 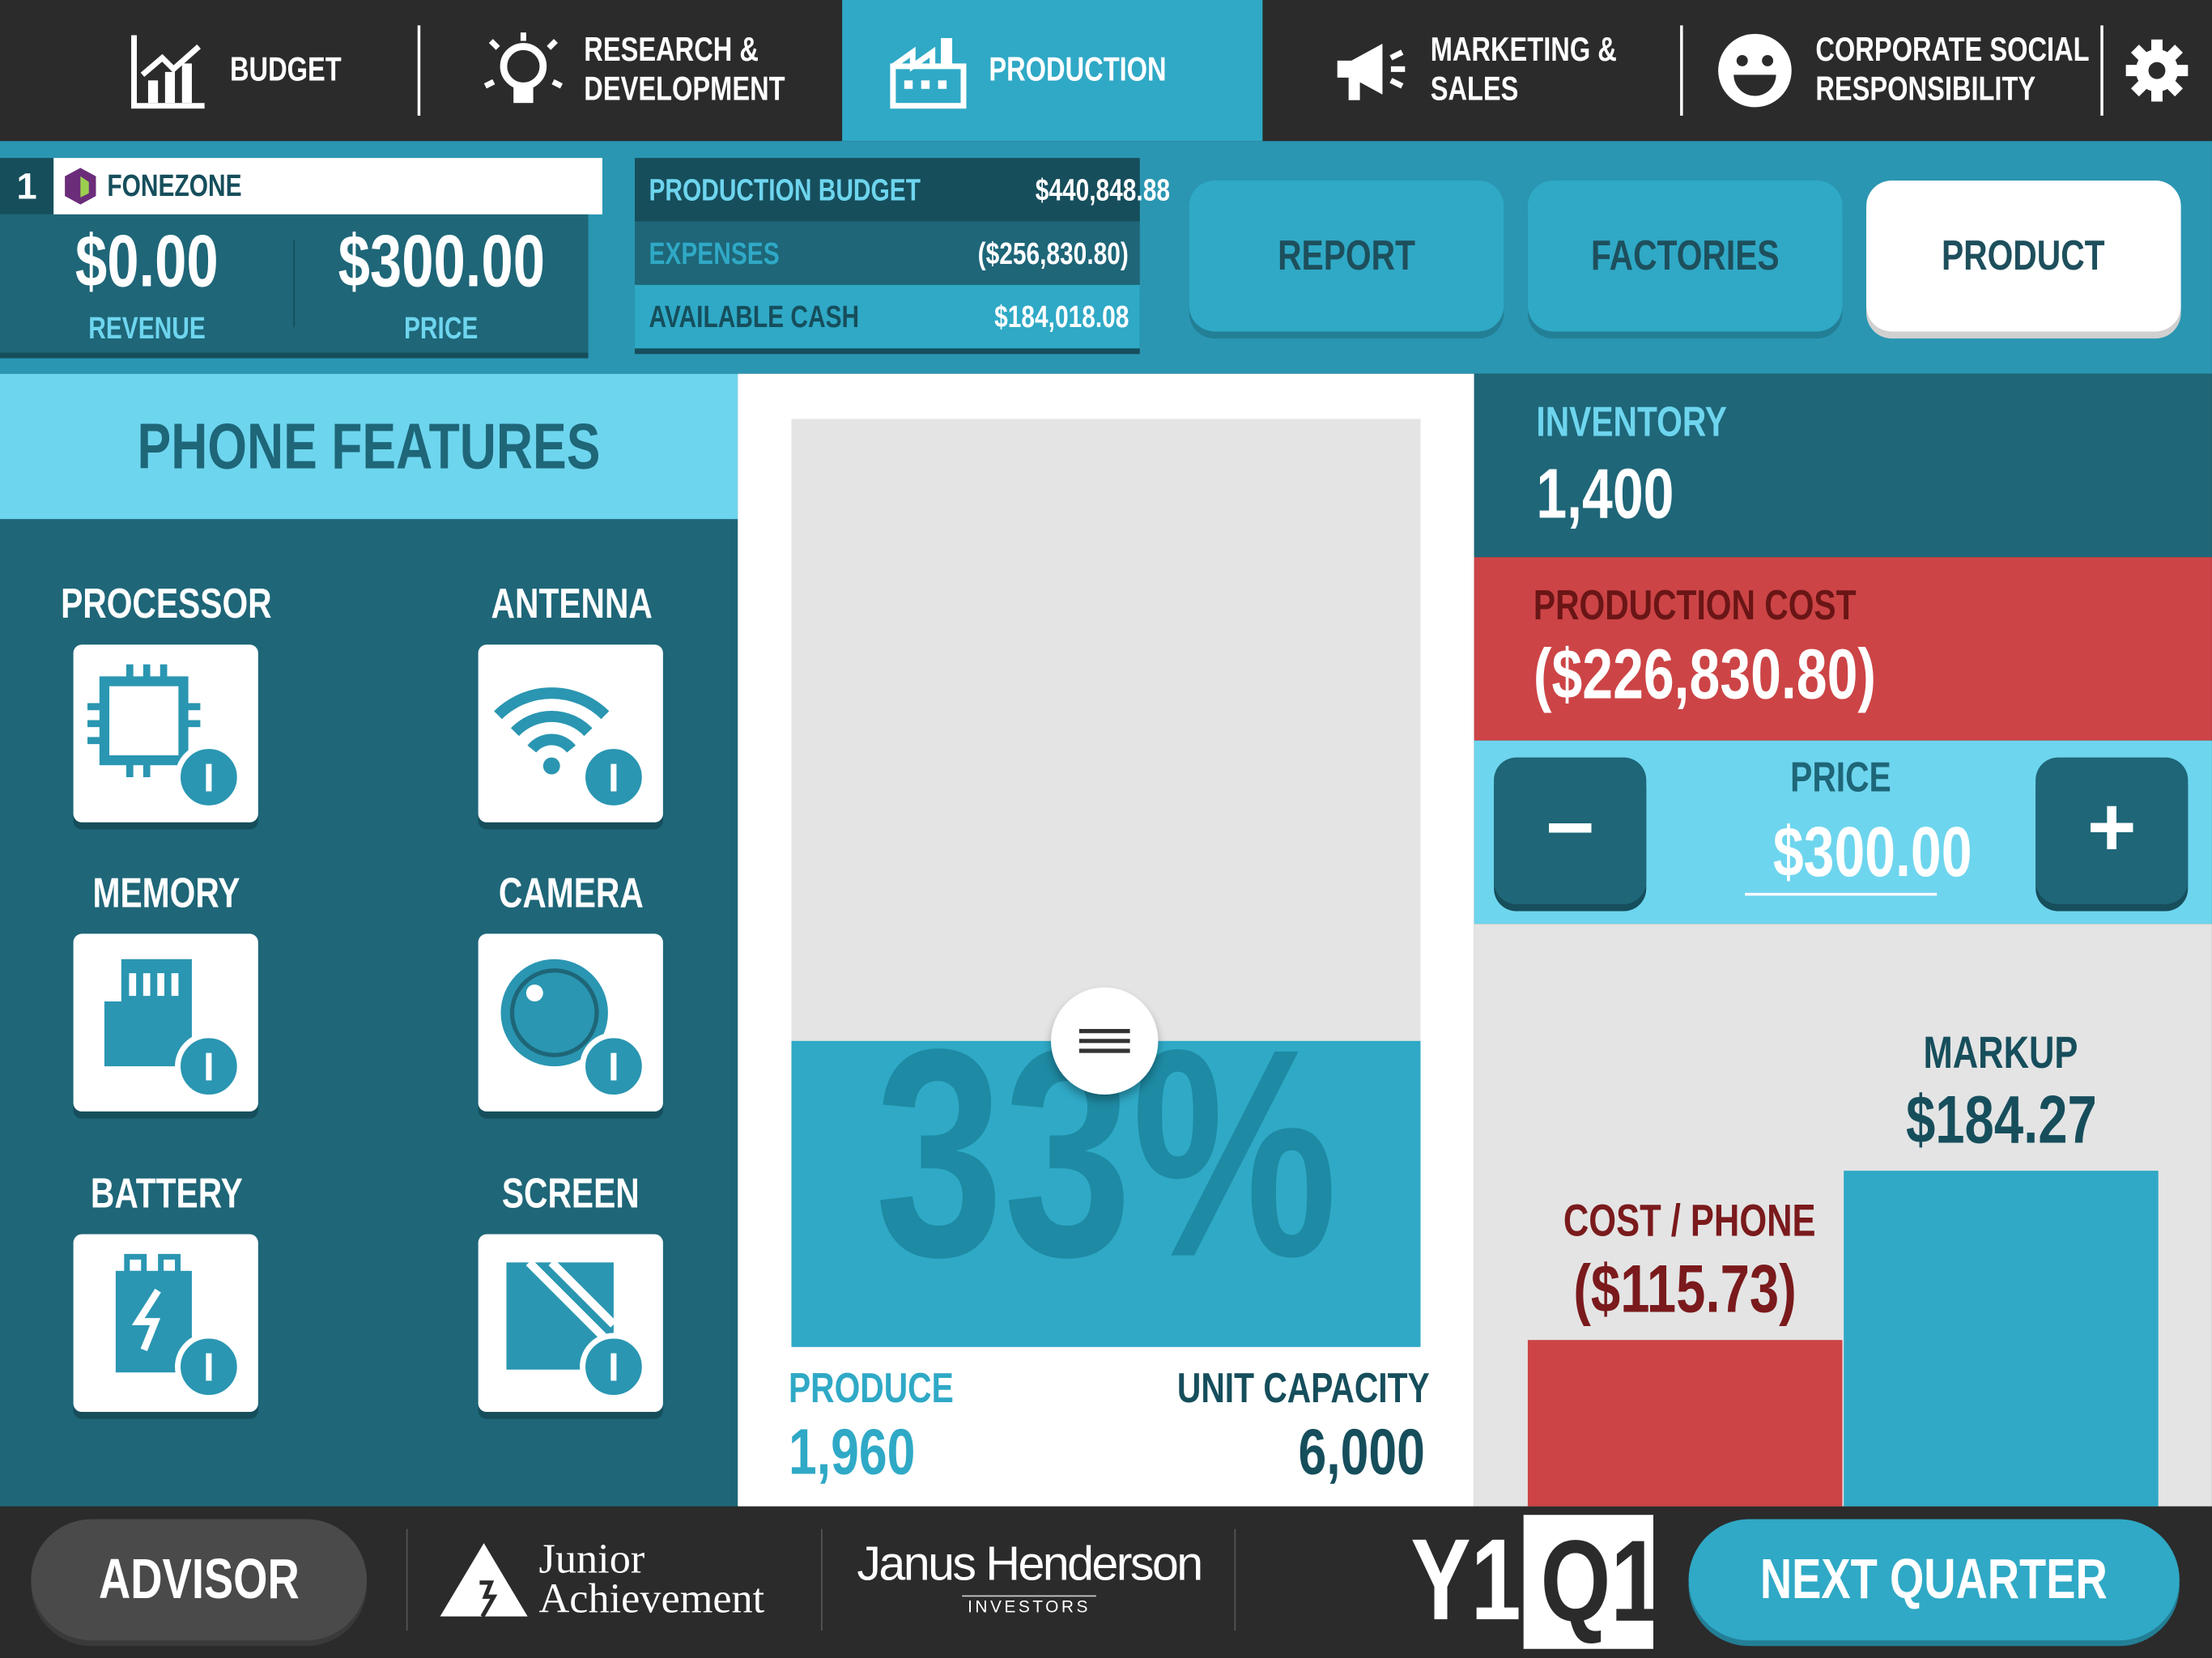 What do you see at coordinates (2024, 256) in the screenshot?
I see `product-button: PRODUCT` at bounding box center [2024, 256].